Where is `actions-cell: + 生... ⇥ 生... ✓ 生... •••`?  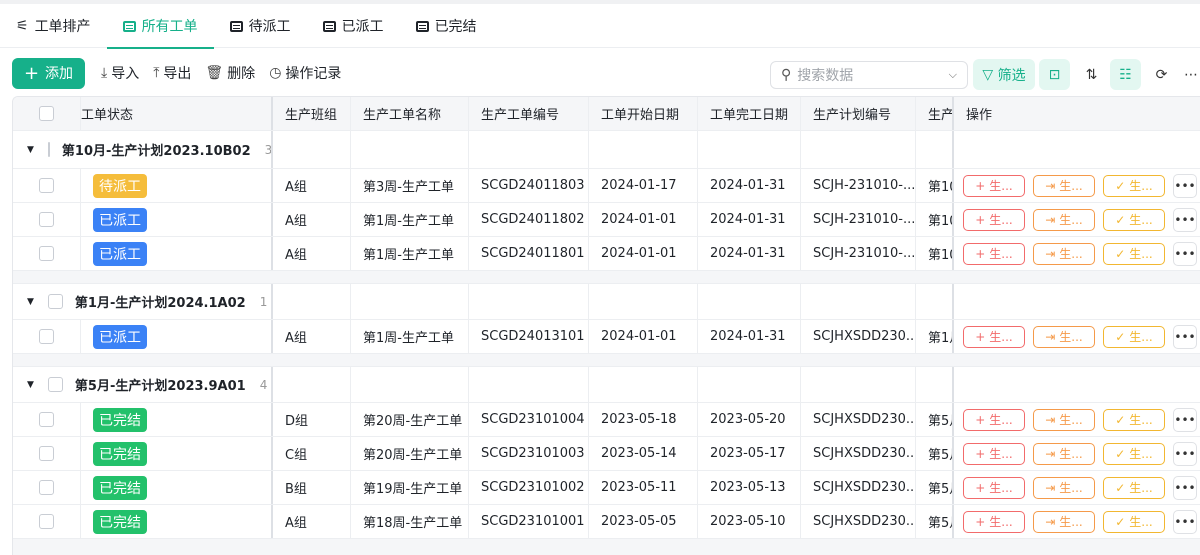 actions-cell: + 生... ⇥ 生... ✓ 生... ••• is located at coordinates (1077, 487).